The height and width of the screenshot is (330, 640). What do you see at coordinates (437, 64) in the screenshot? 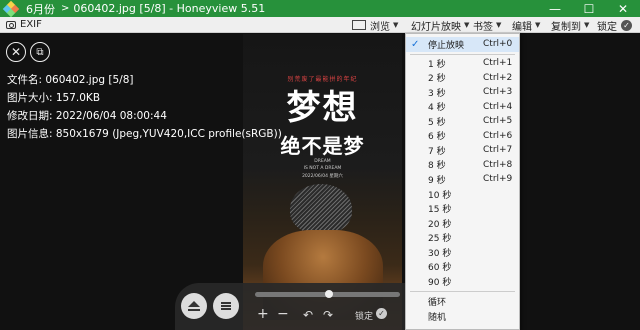
I see `menu-item-label: 1 秒` at bounding box center [437, 64].